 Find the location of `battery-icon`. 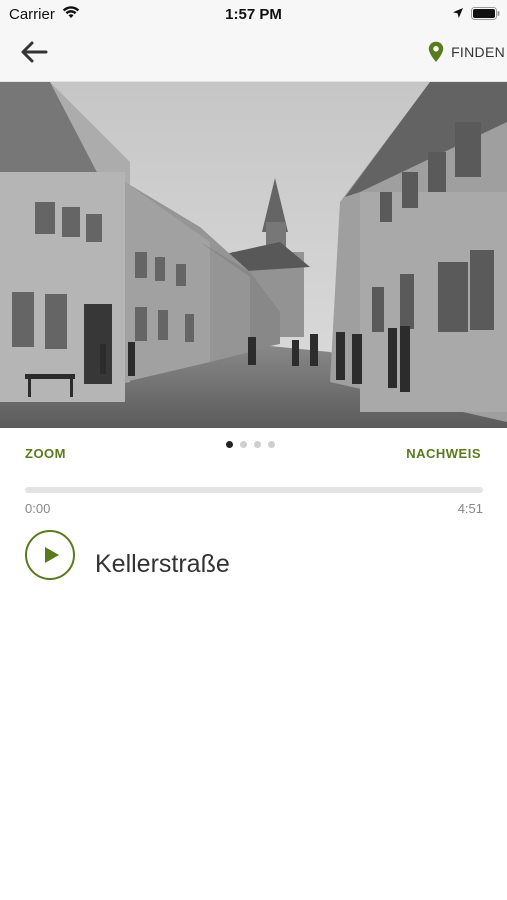

battery-icon is located at coordinates (485, 13).